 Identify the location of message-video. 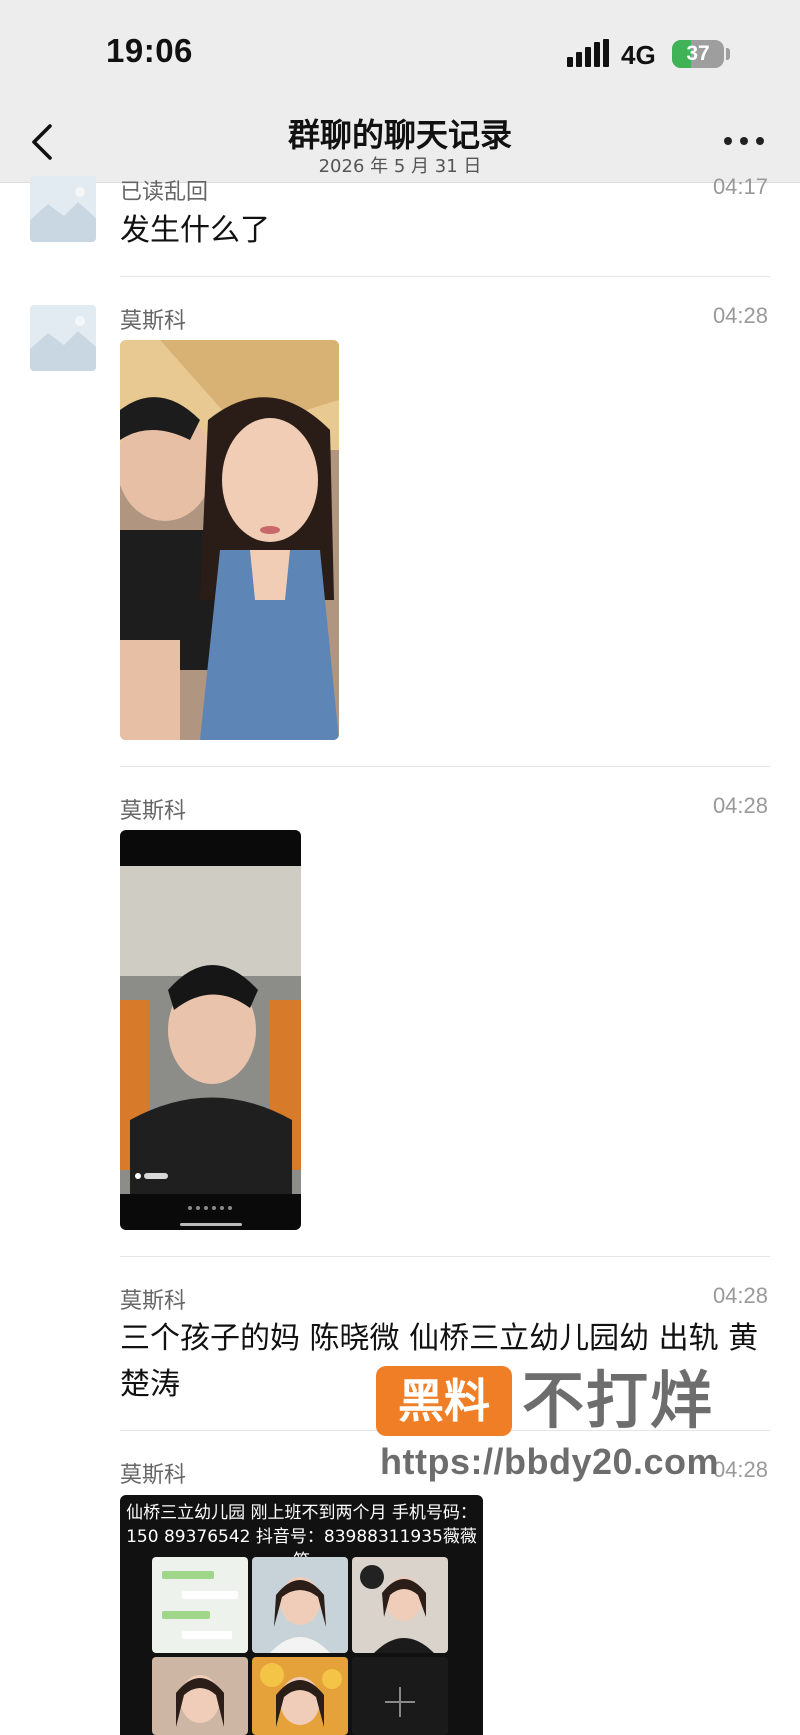
(210, 1030).